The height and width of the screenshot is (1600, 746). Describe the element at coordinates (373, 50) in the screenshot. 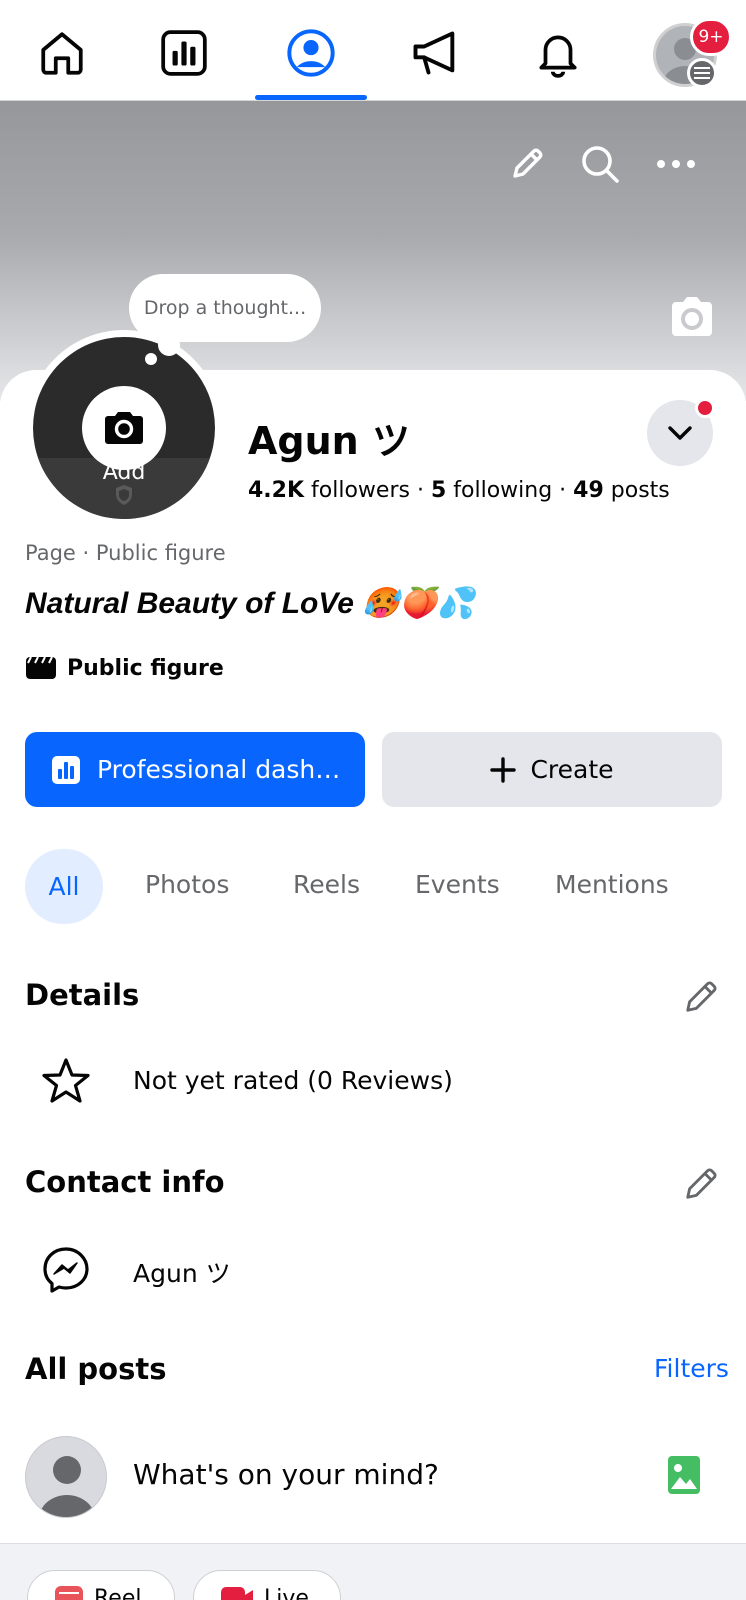

I see `top-nav-bar: 9+` at that location.